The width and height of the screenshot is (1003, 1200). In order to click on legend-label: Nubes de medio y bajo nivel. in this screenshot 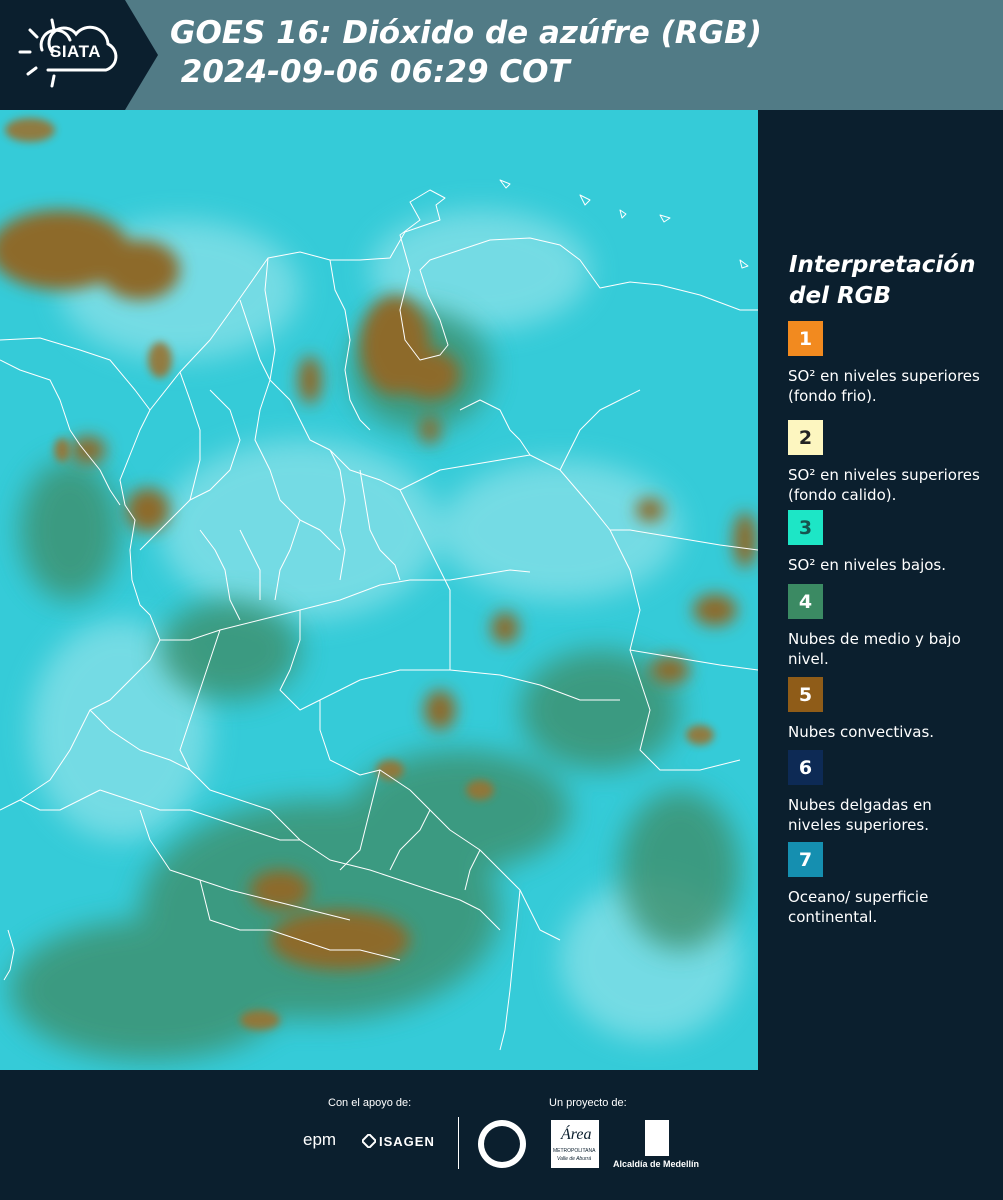, I will do `click(874, 649)`.